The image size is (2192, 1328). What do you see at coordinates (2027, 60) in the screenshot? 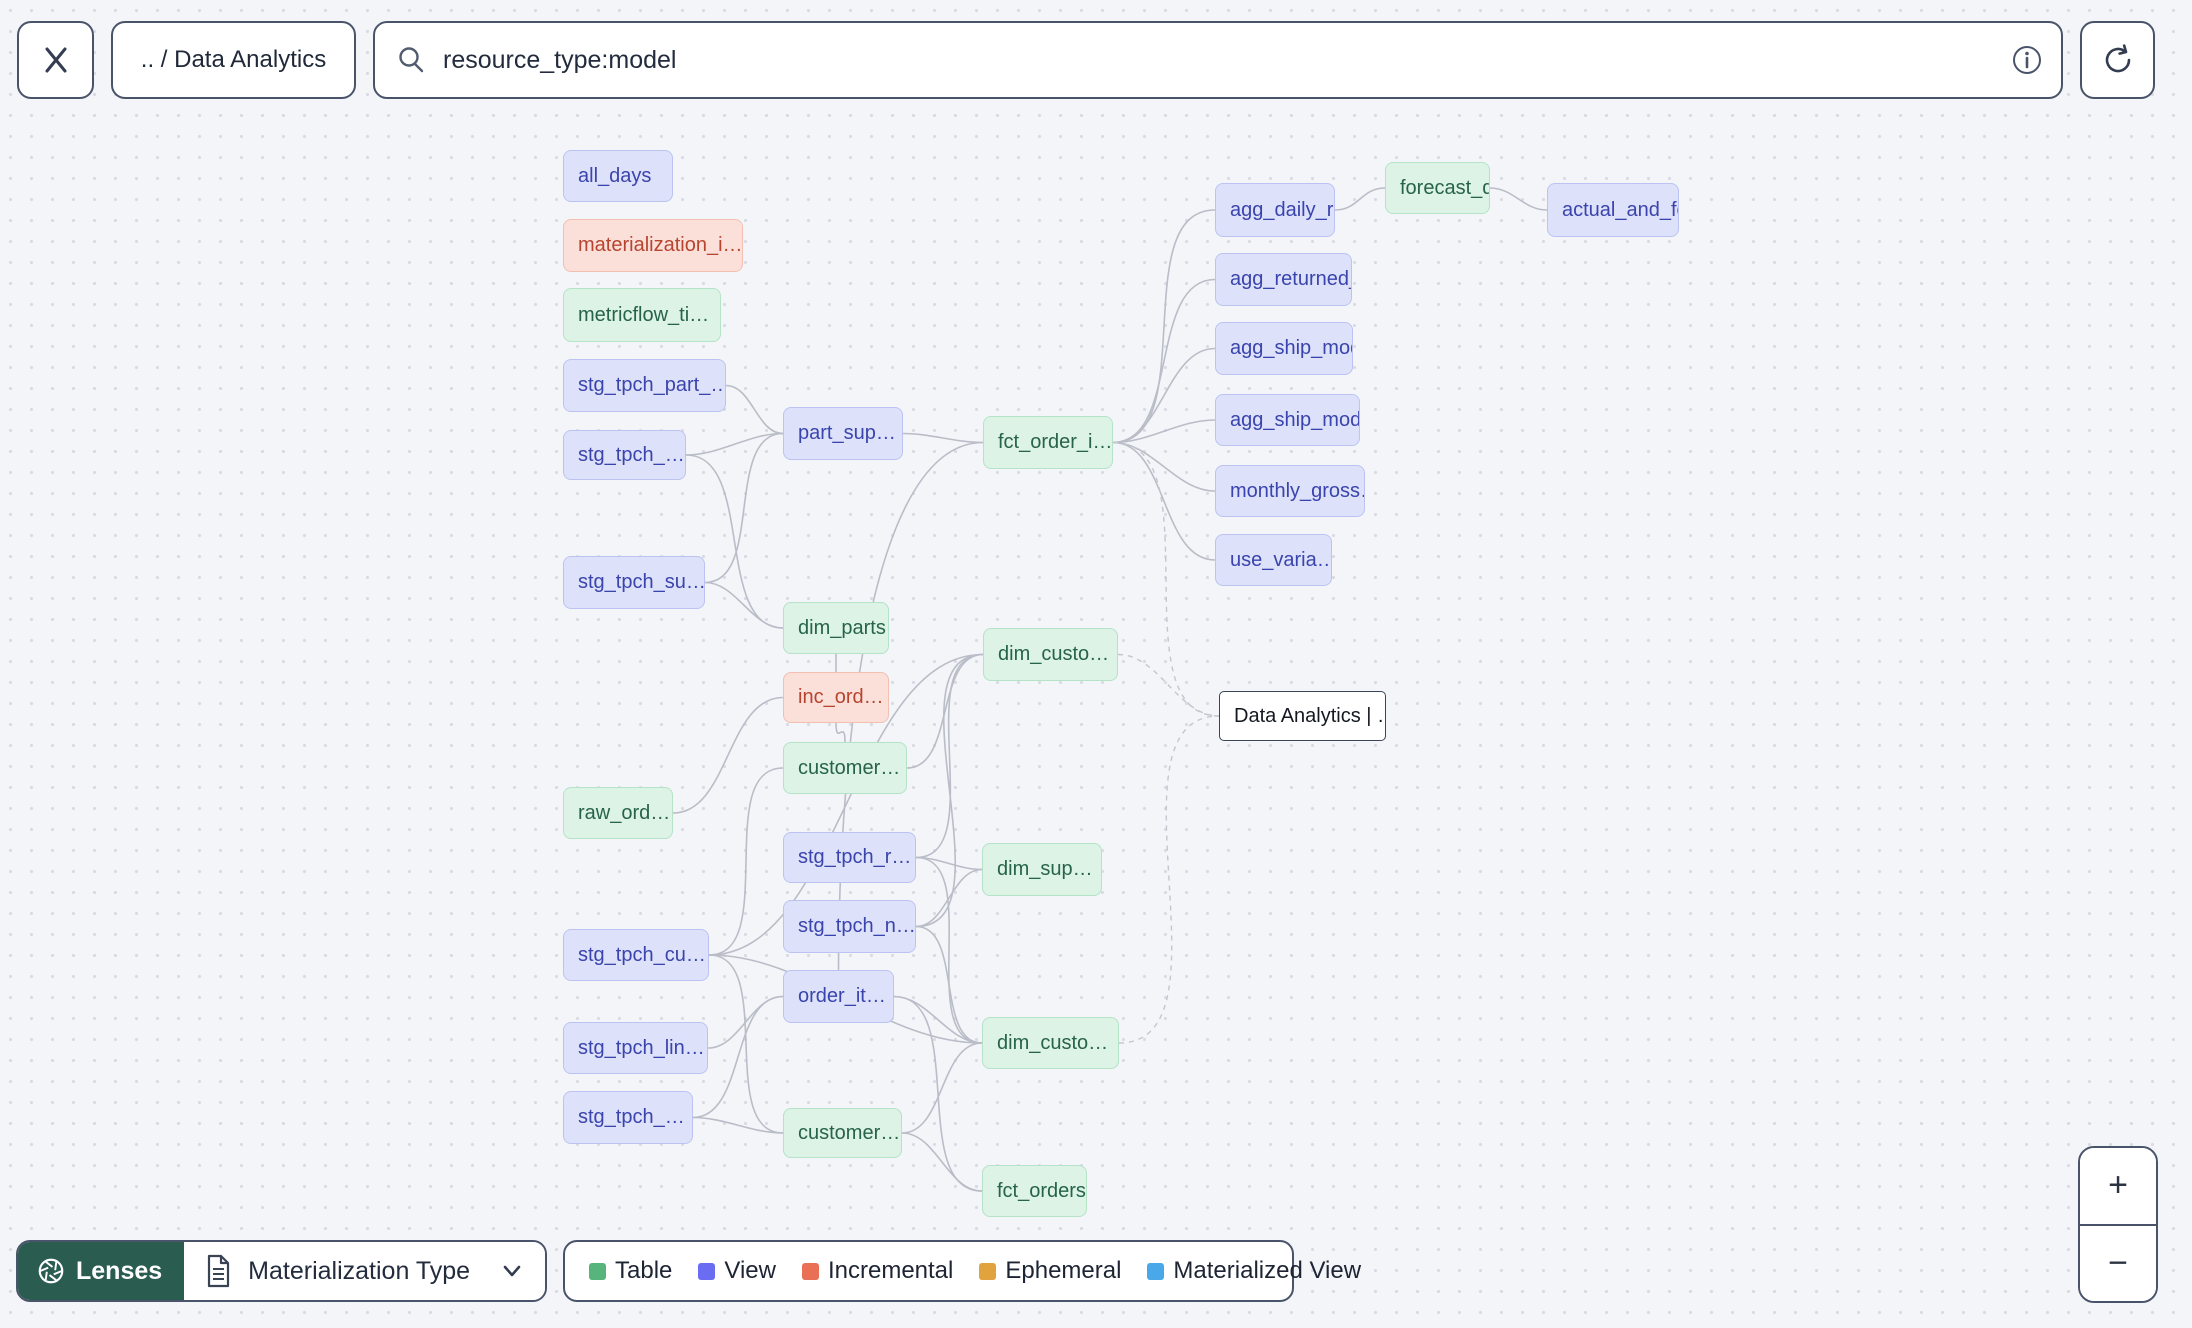
I see `info-icon` at bounding box center [2027, 60].